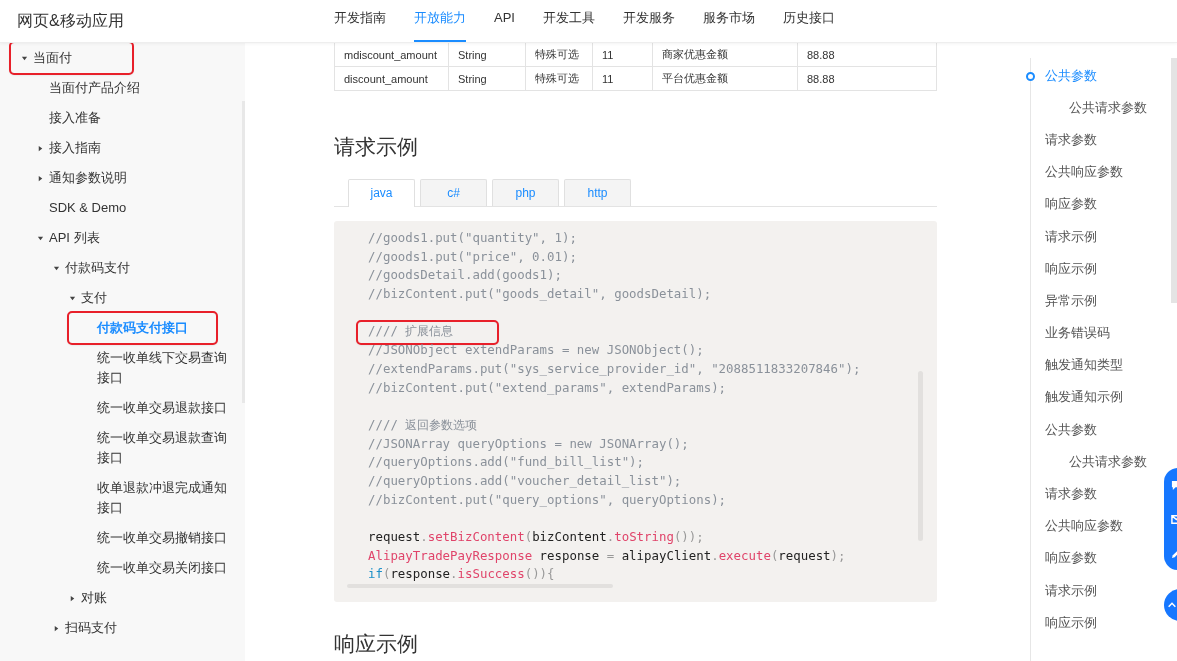 This screenshot has height=661, width=1177. Describe the element at coordinates (360, 21) in the screenshot. I see `nav-link: 开发指南` at that location.